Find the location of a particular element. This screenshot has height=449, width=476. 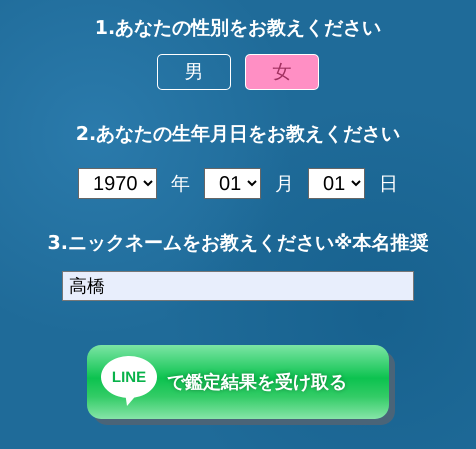

date-unit: 日 is located at coordinates (388, 184).